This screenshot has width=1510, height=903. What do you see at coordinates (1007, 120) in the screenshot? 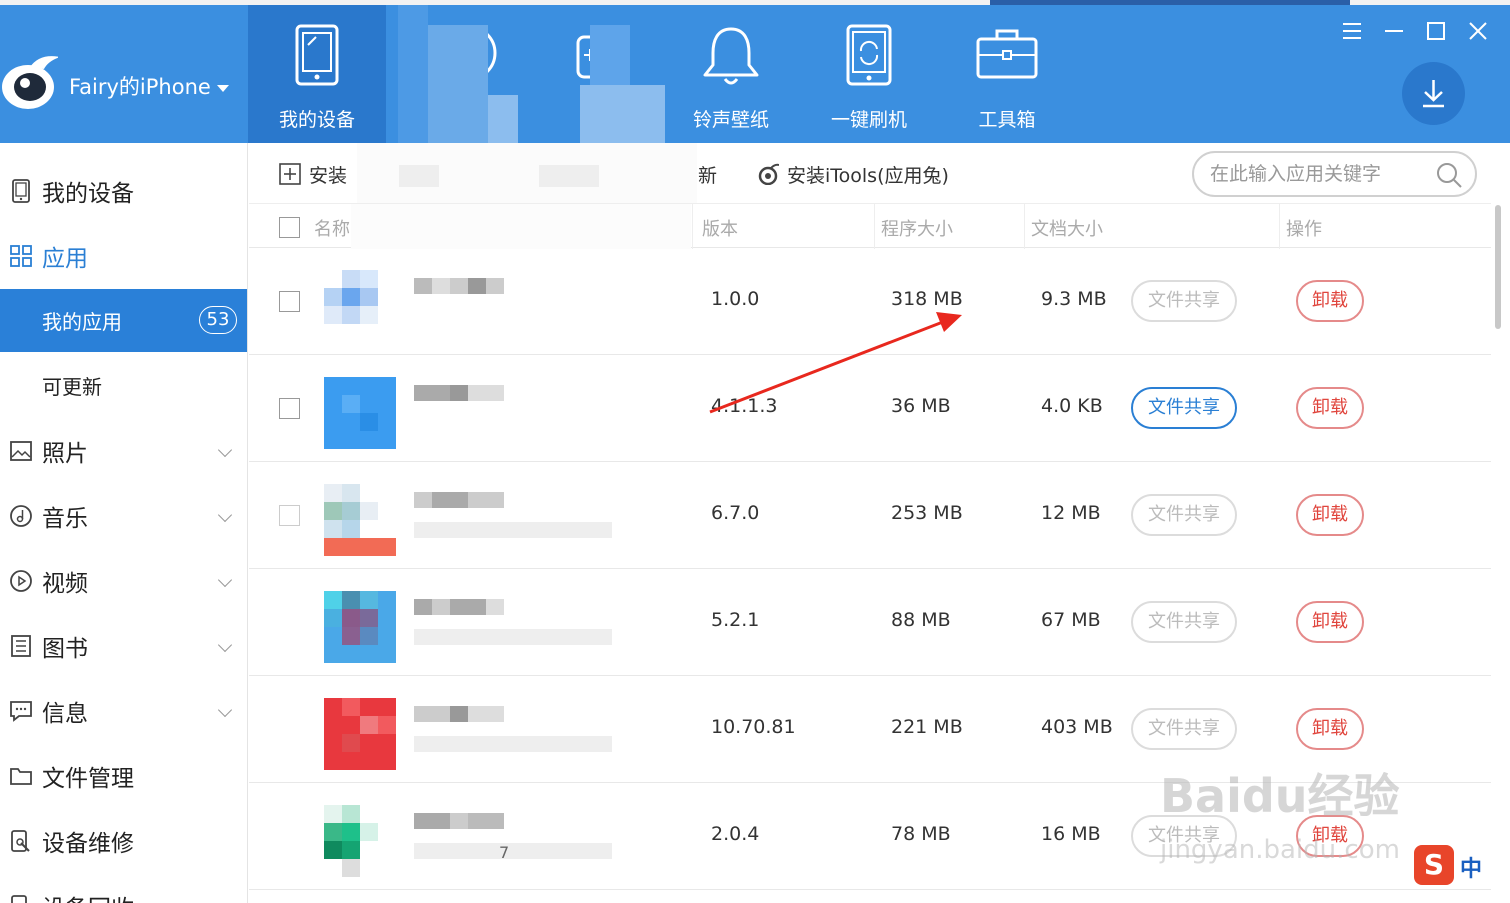
I see `tab-toolbox-label: 工具箱` at bounding box center [1007, 120].